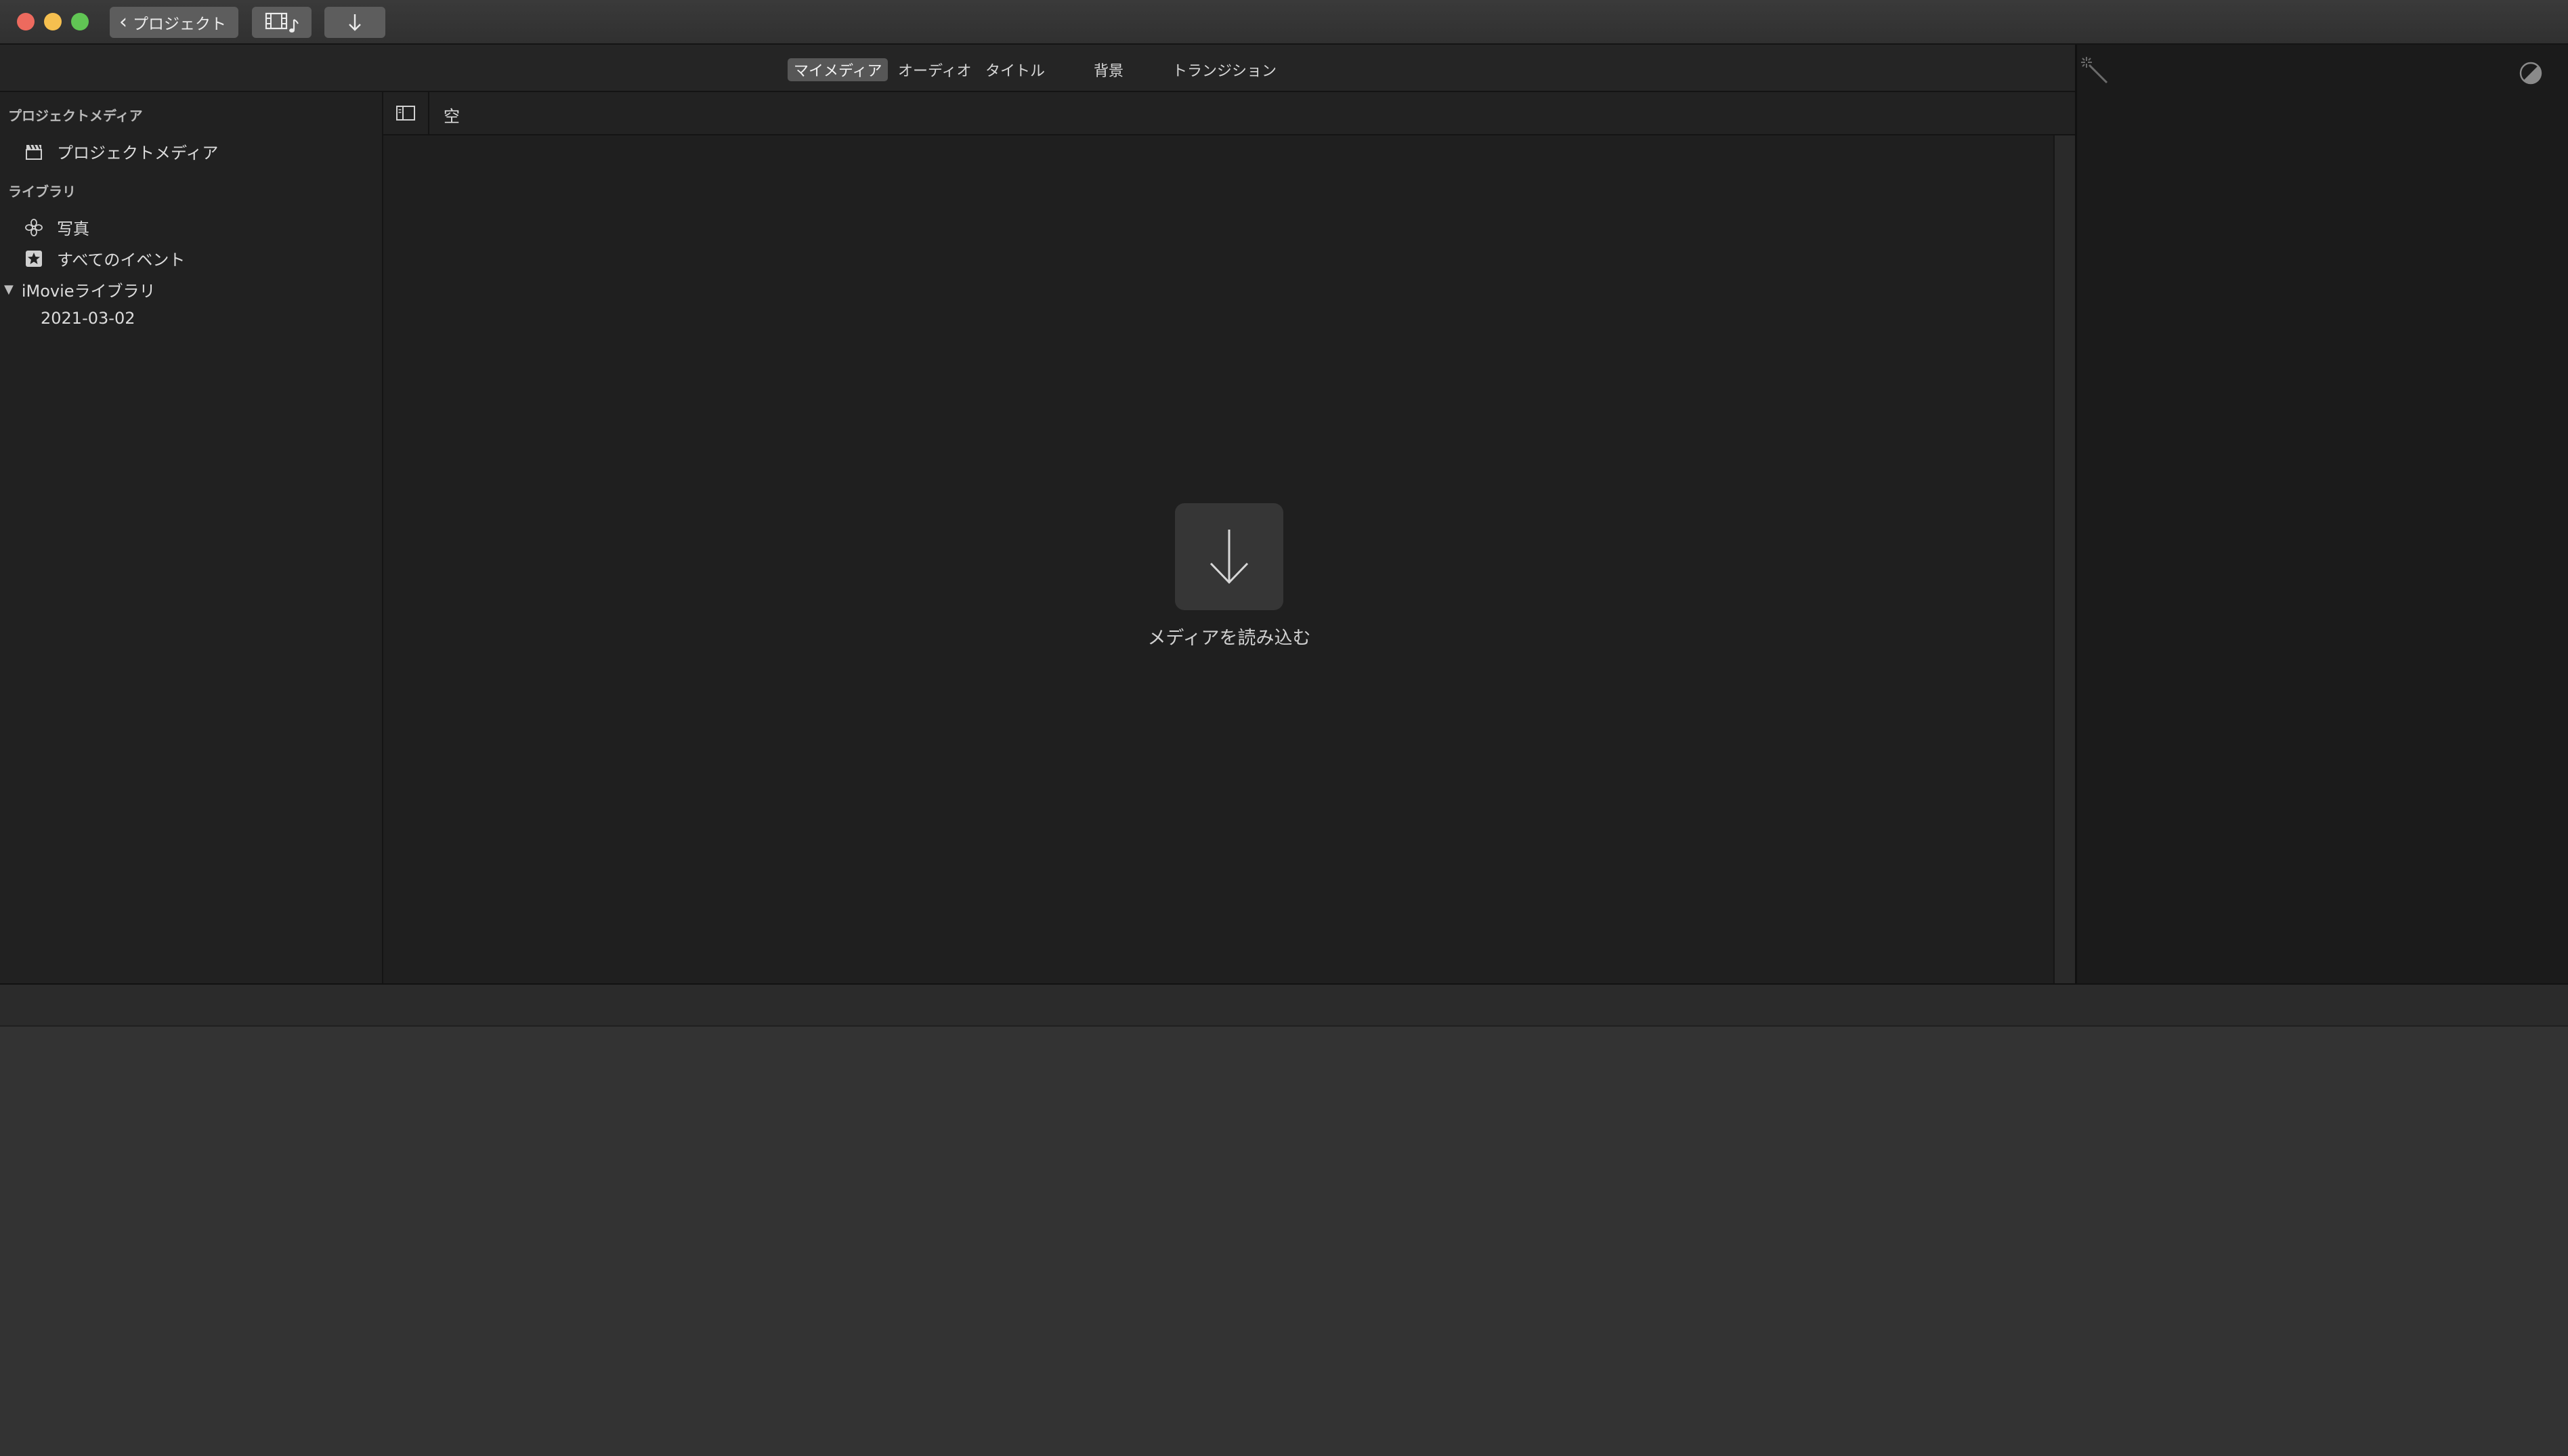 This screenshot has height=1456, width=2568. I want to click on import-media-button, so click(354, 22).